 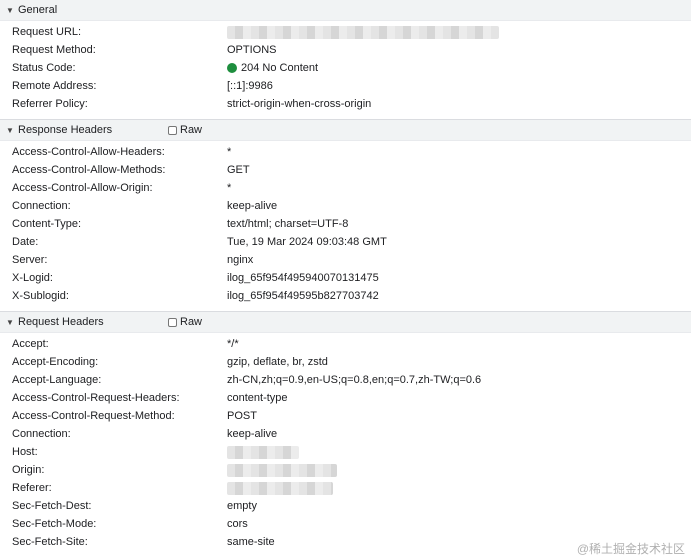 I want to click on response-headers-title: Response Headers, so click(x=65, y=130).